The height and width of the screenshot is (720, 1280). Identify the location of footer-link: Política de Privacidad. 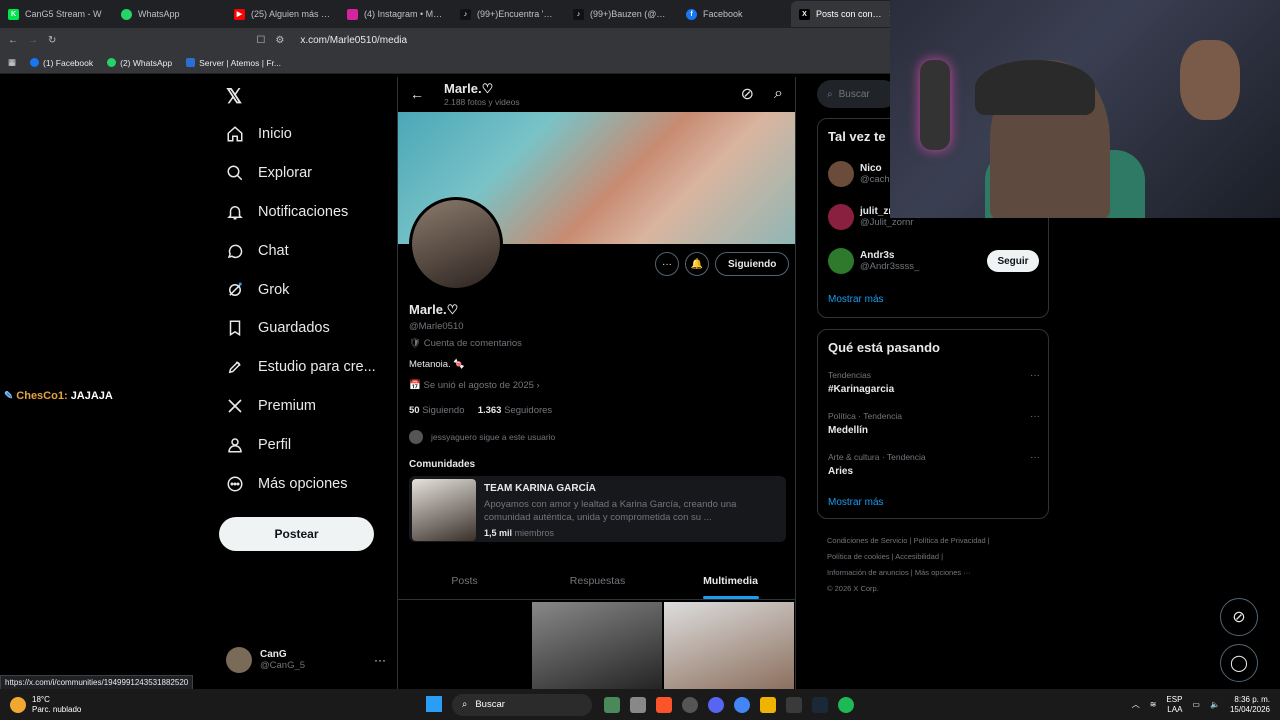
(950, 540).